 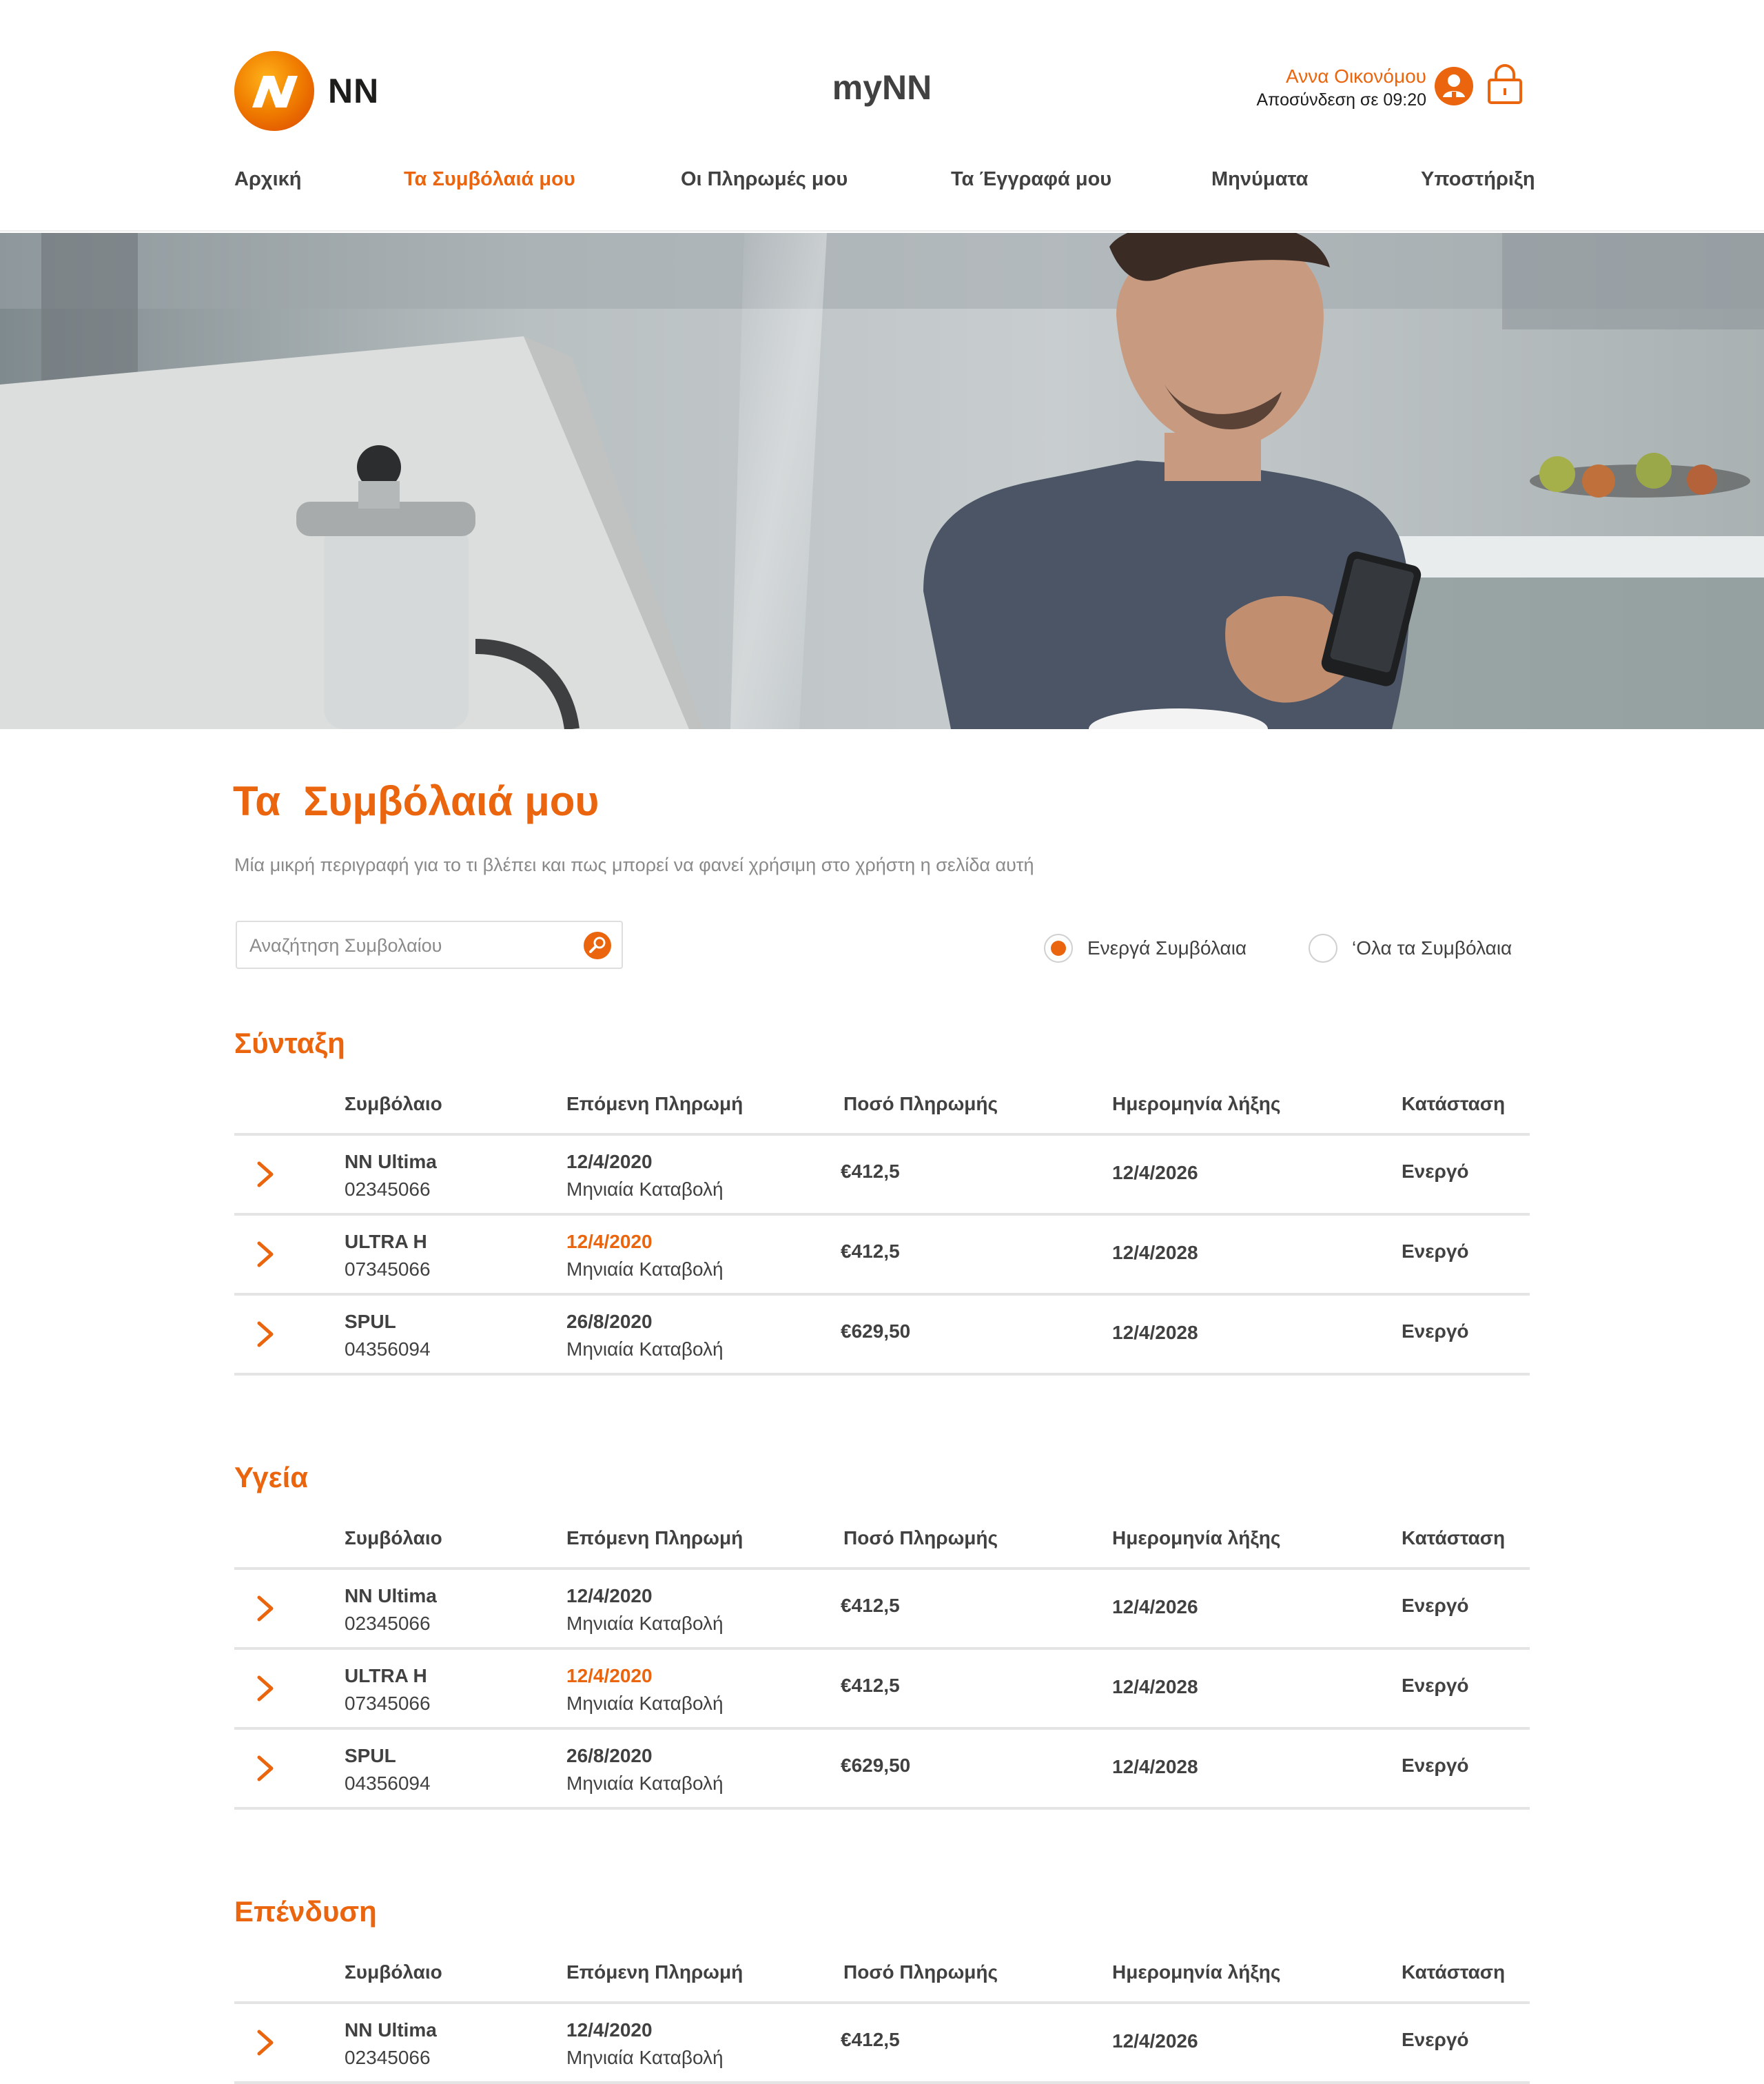 I want to click on user-avatar-icon, so click(x=1454, y=86).